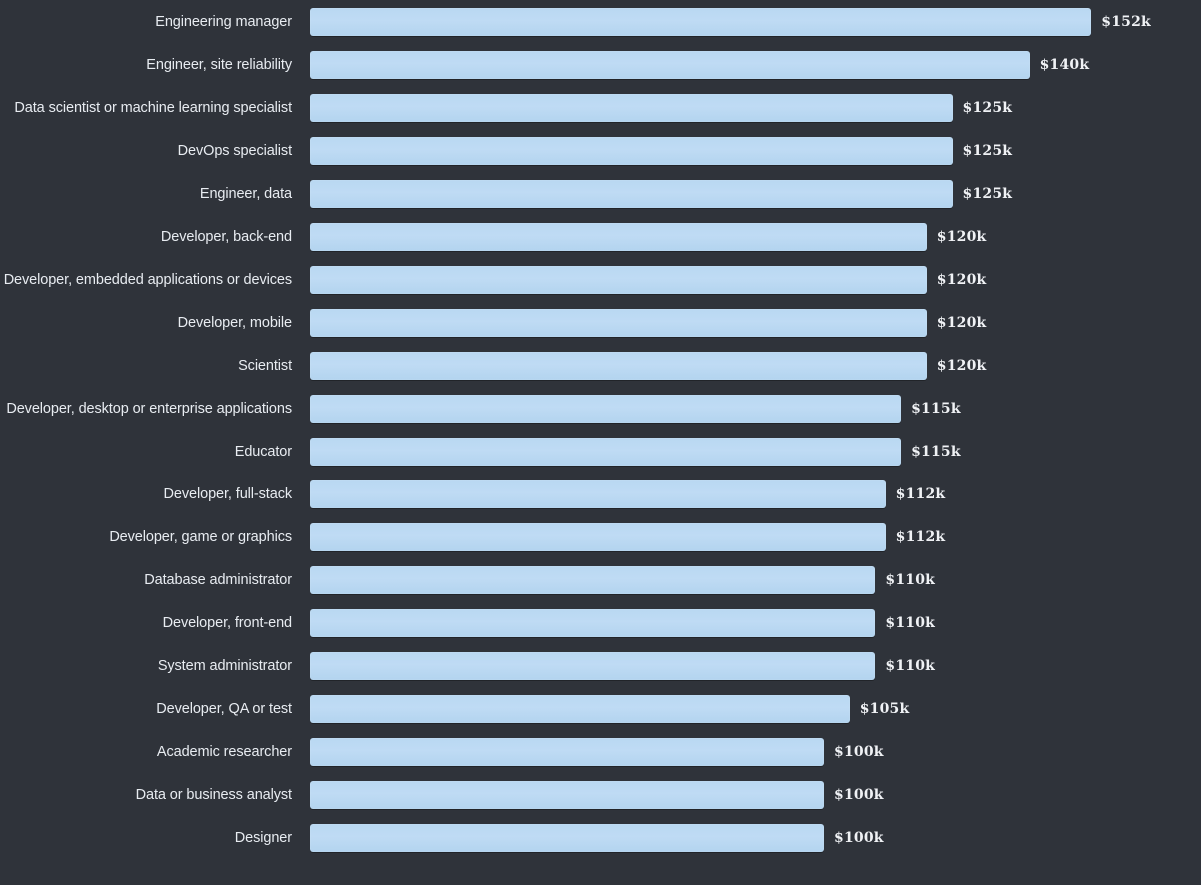  I want to click on bar-row: Scientist $120k, so click(600, 365).